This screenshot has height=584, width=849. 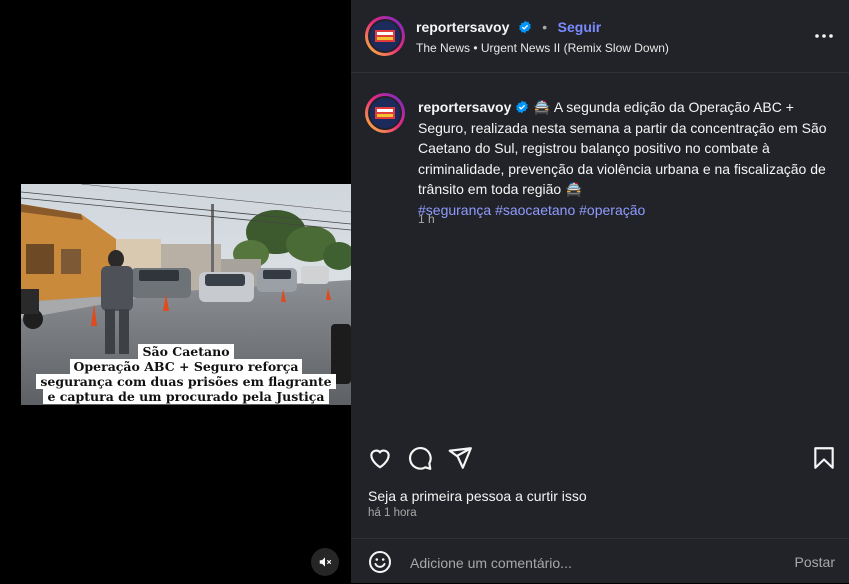 I want to click on post-comment-button: Postar, so click(x=815, y=562).